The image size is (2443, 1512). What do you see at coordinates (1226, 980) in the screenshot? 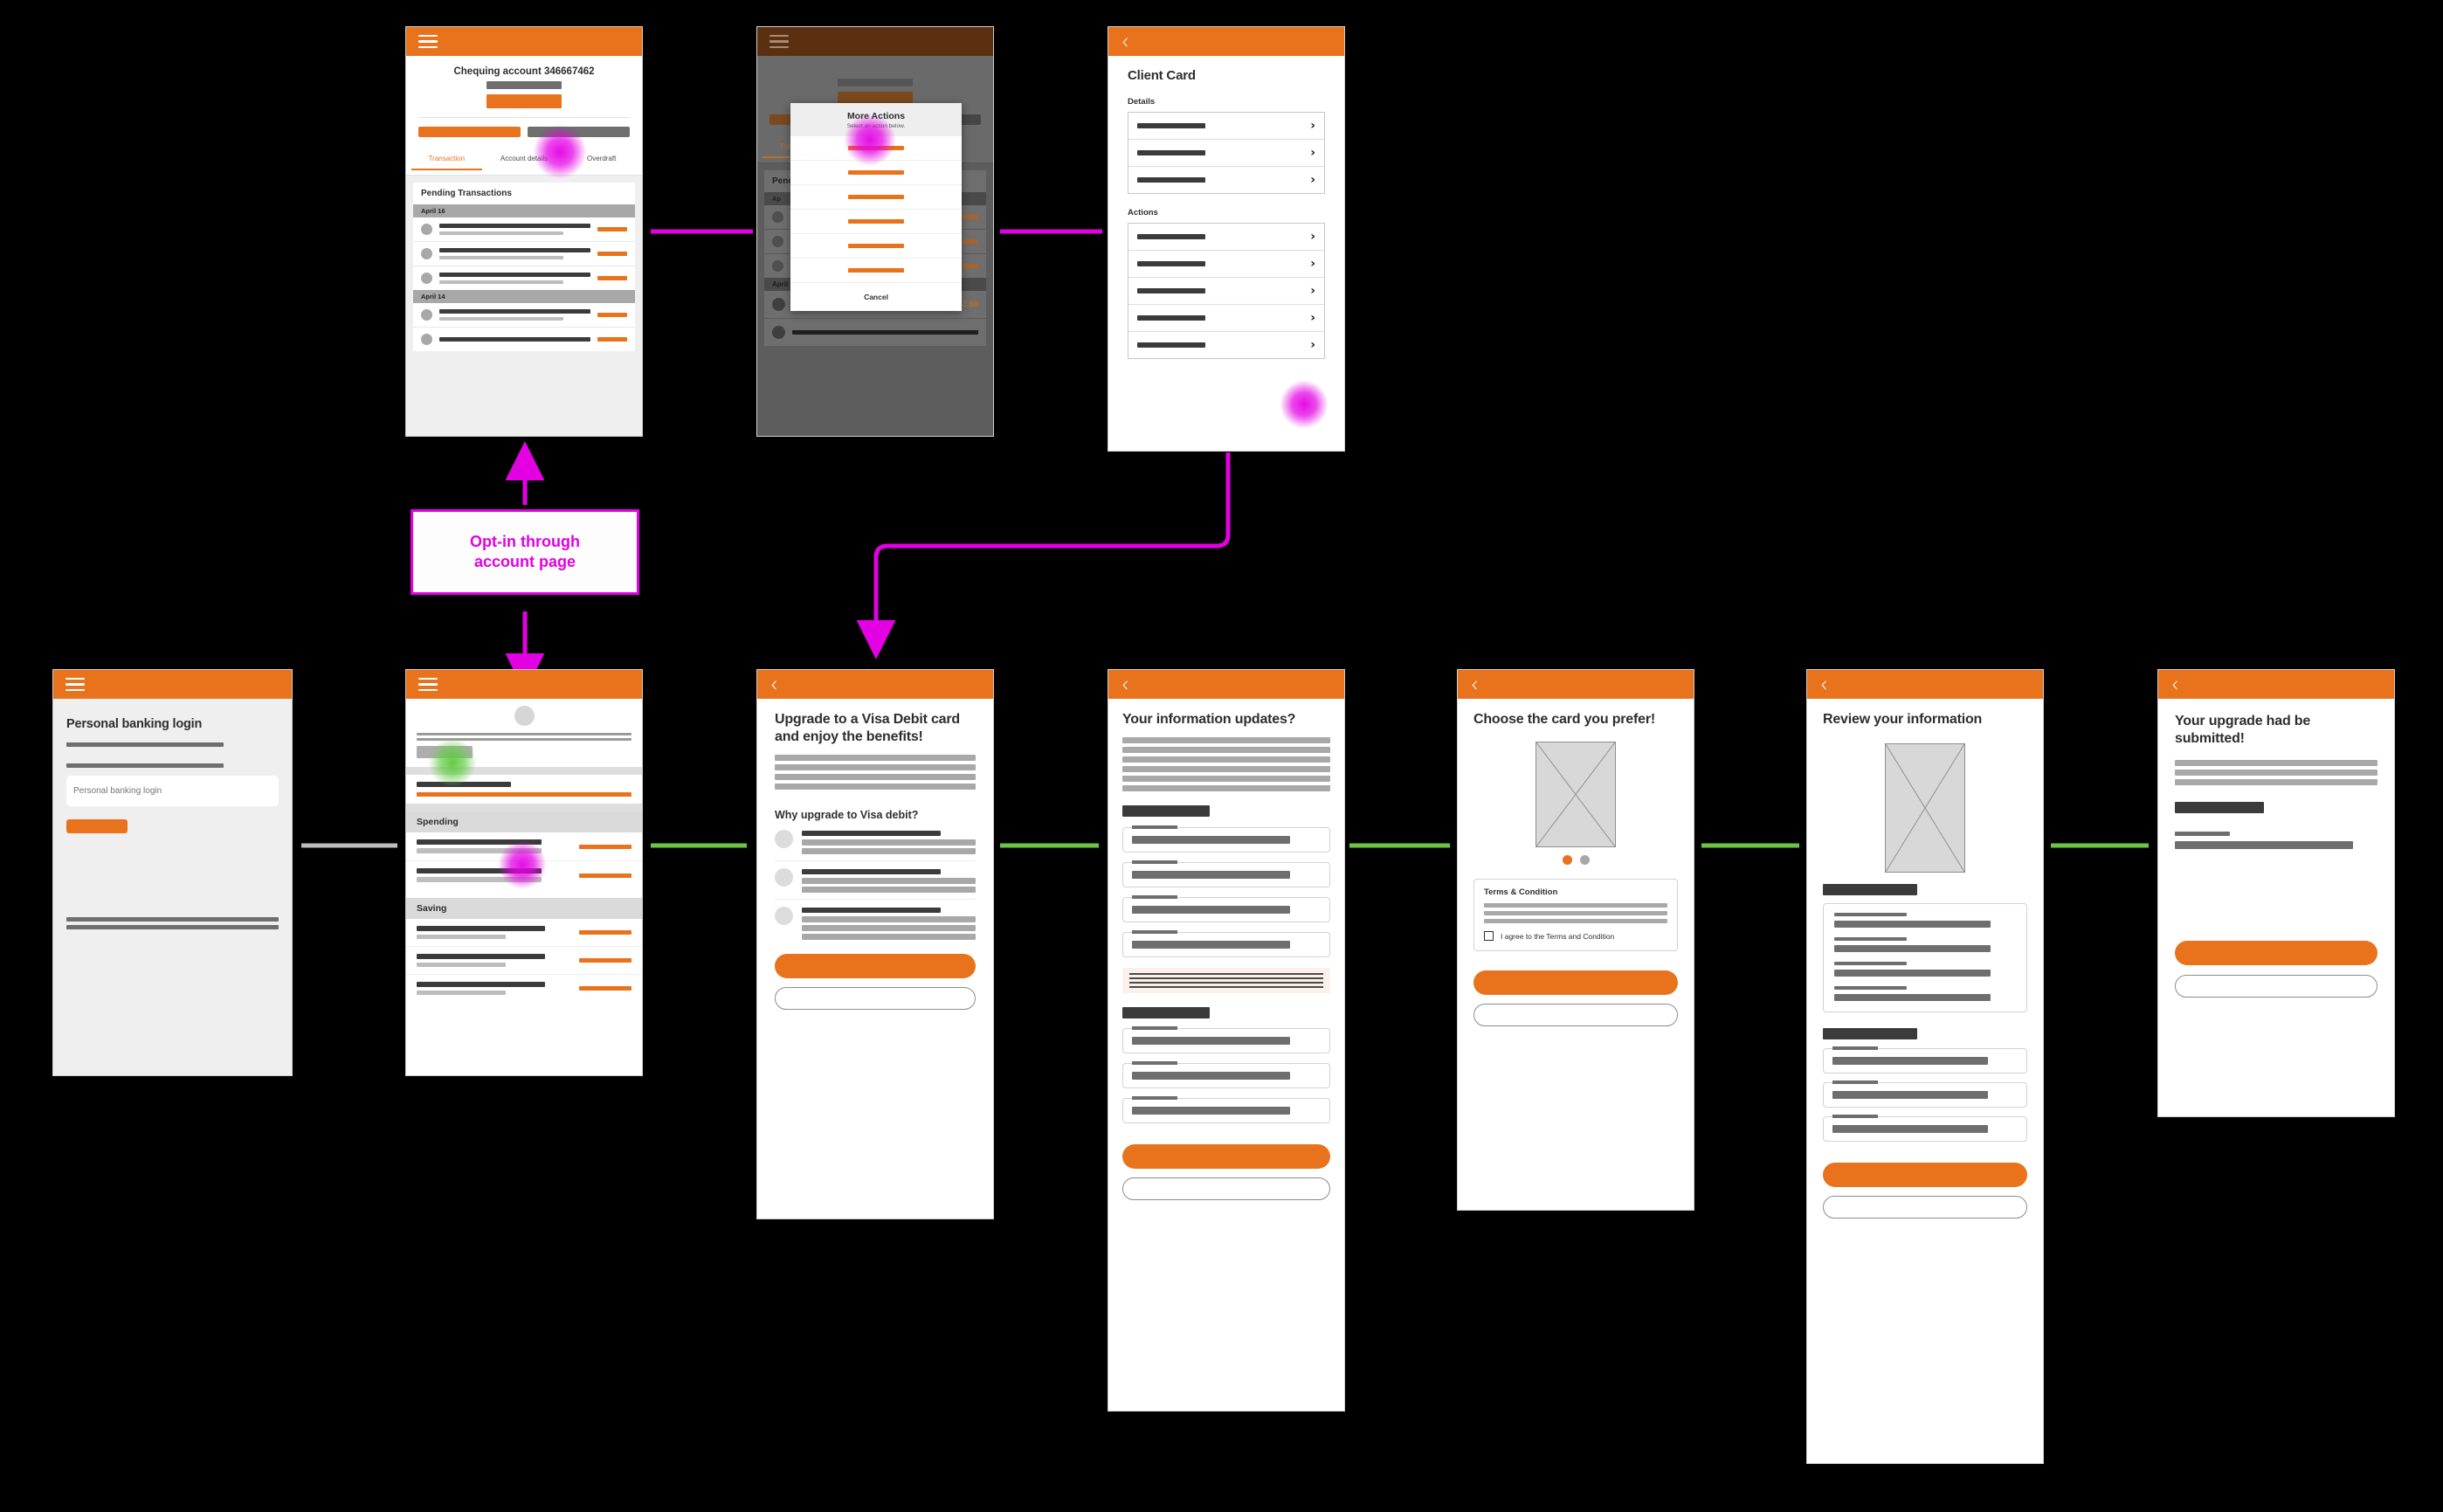
I see `notice-banner` at bounding box center [1226, 980].